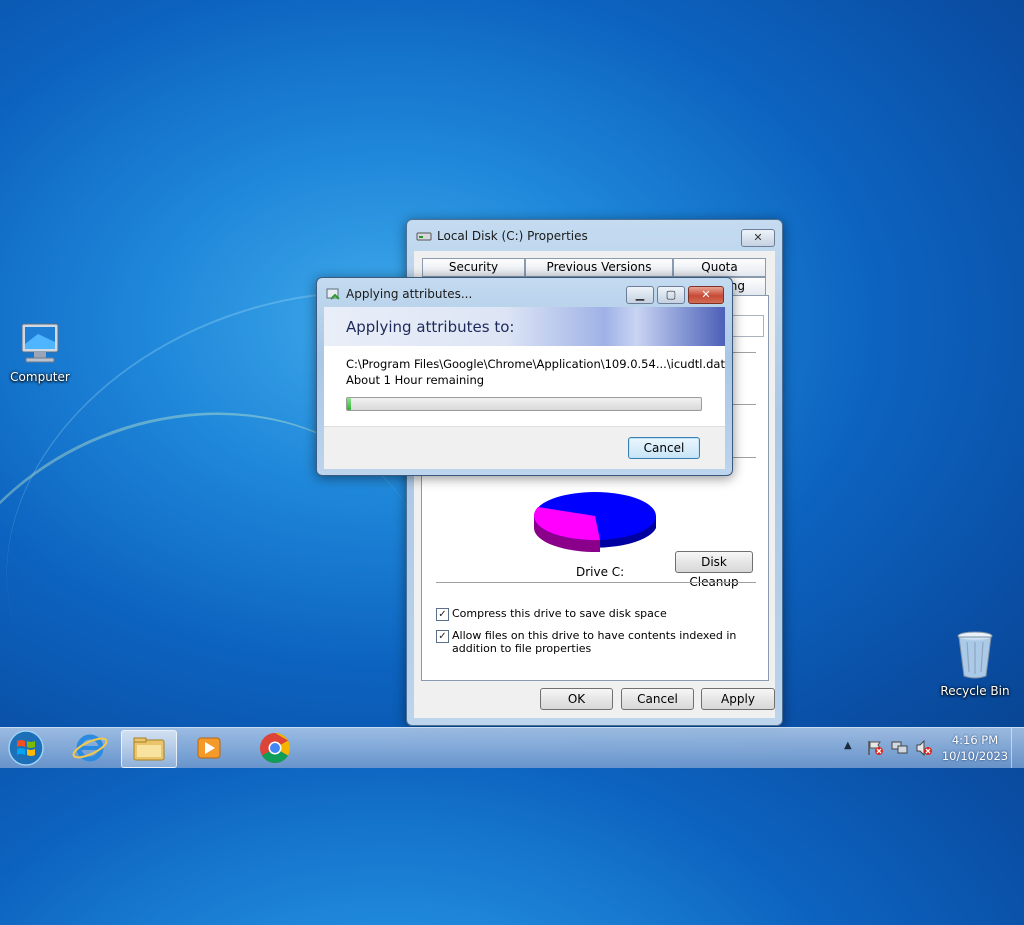 Image resolution: width=1024 pixels, height=925 pixels. Describe the element at coordinates (848, 745) in the screenshot. I see `show-hidden-icons-icon: ▲` at that location.